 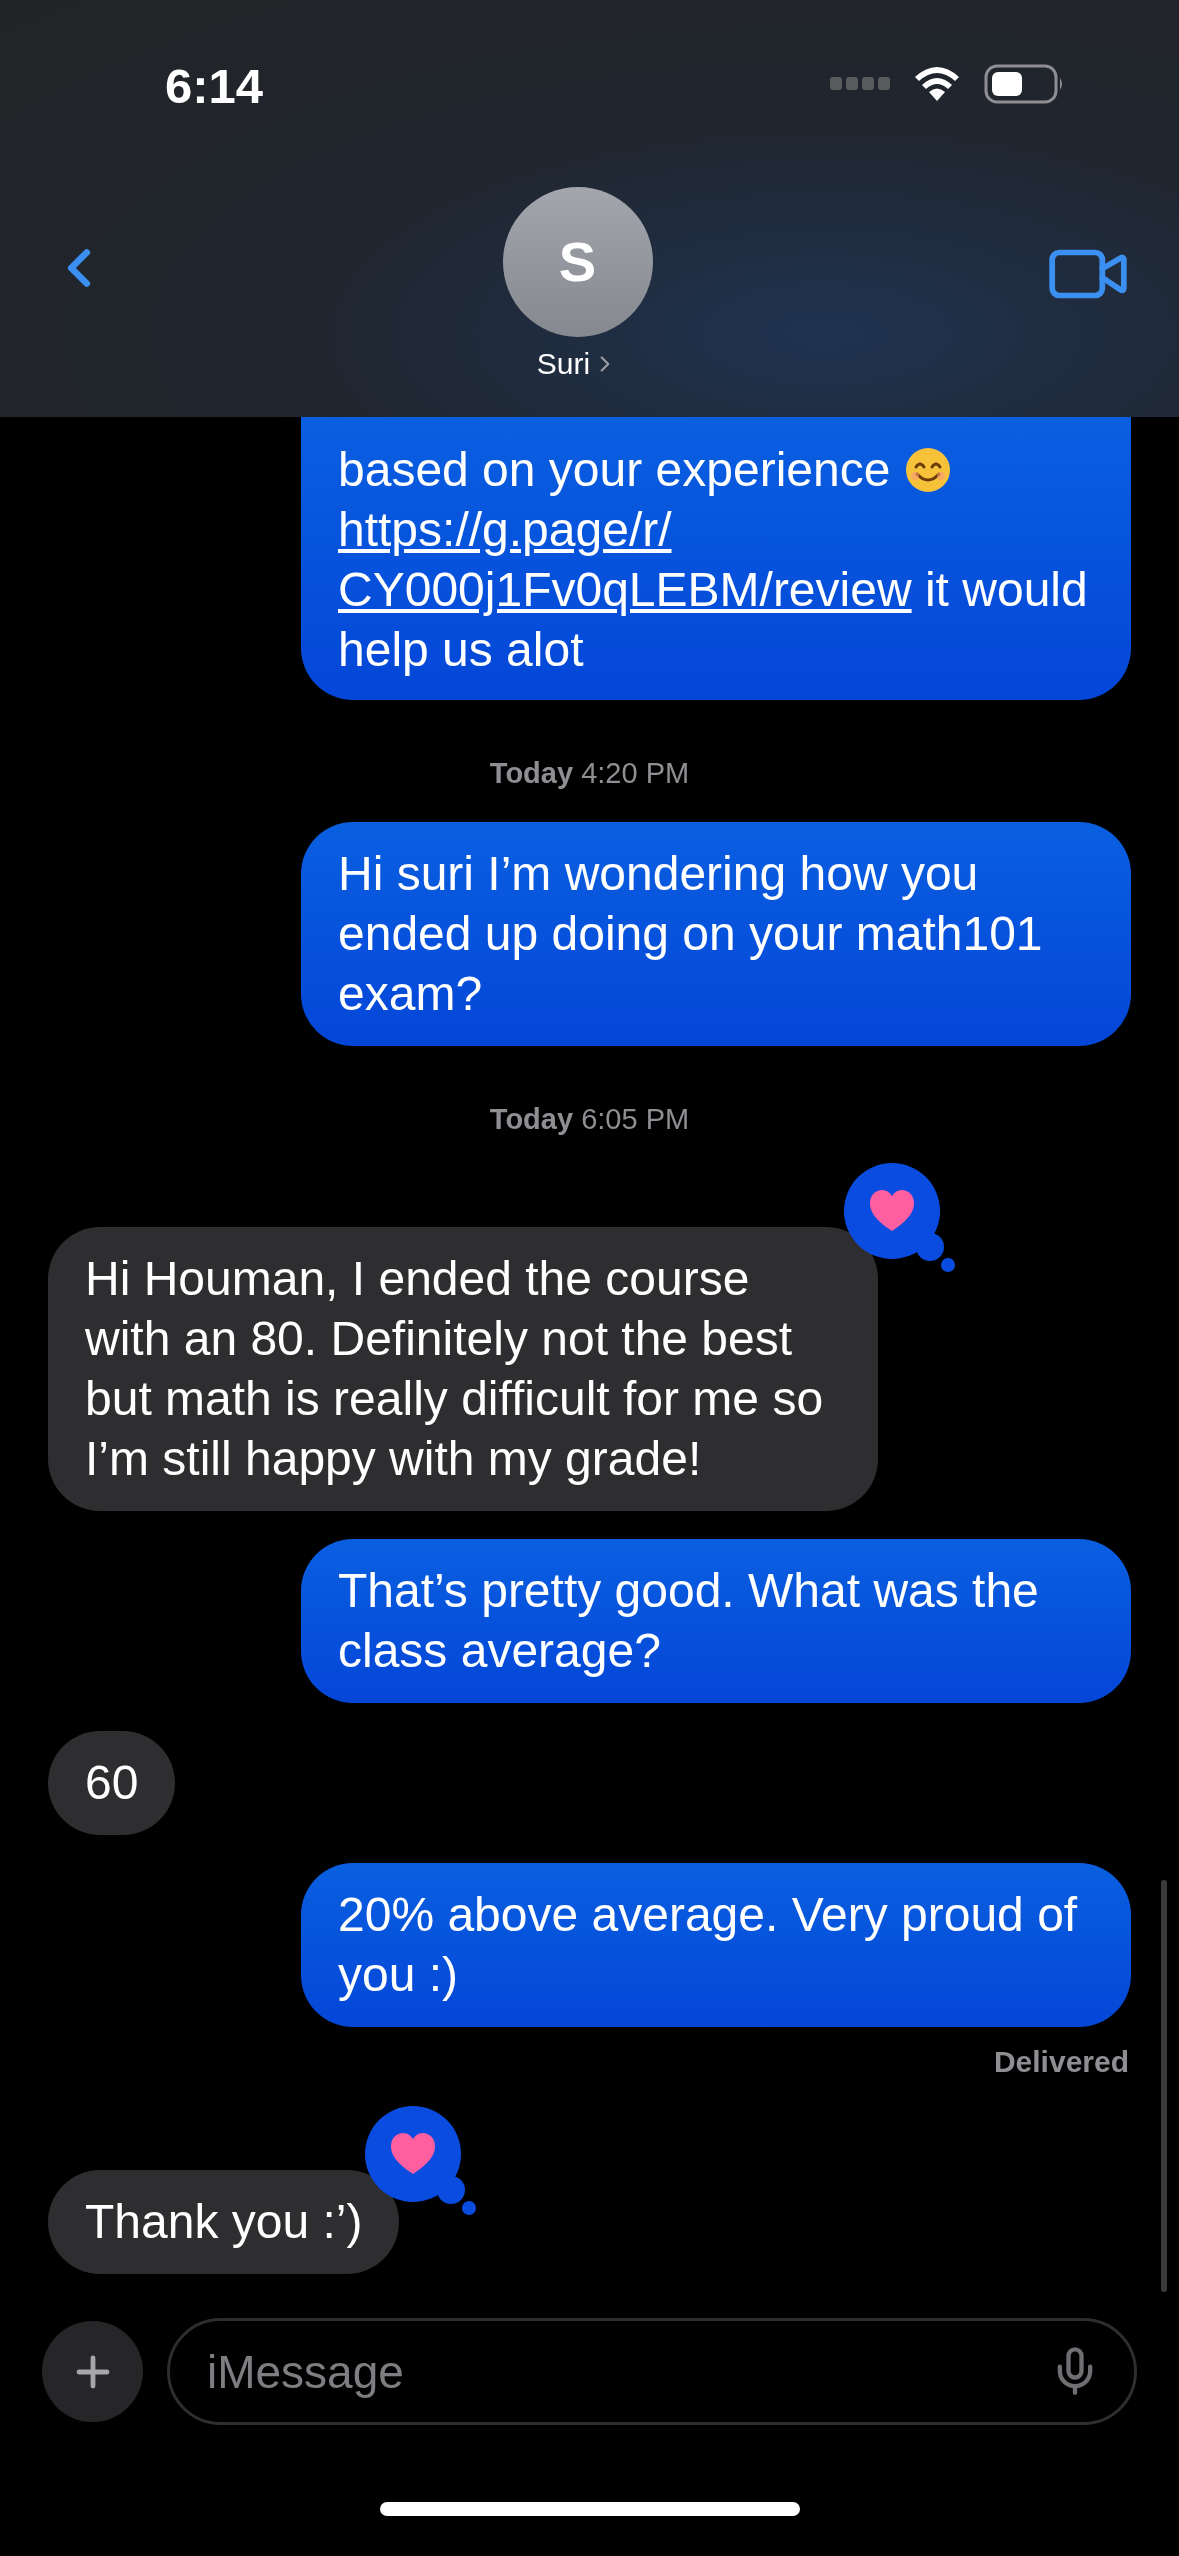 I want to click on contact-name-button: Suri, so click(x=577, y=364).